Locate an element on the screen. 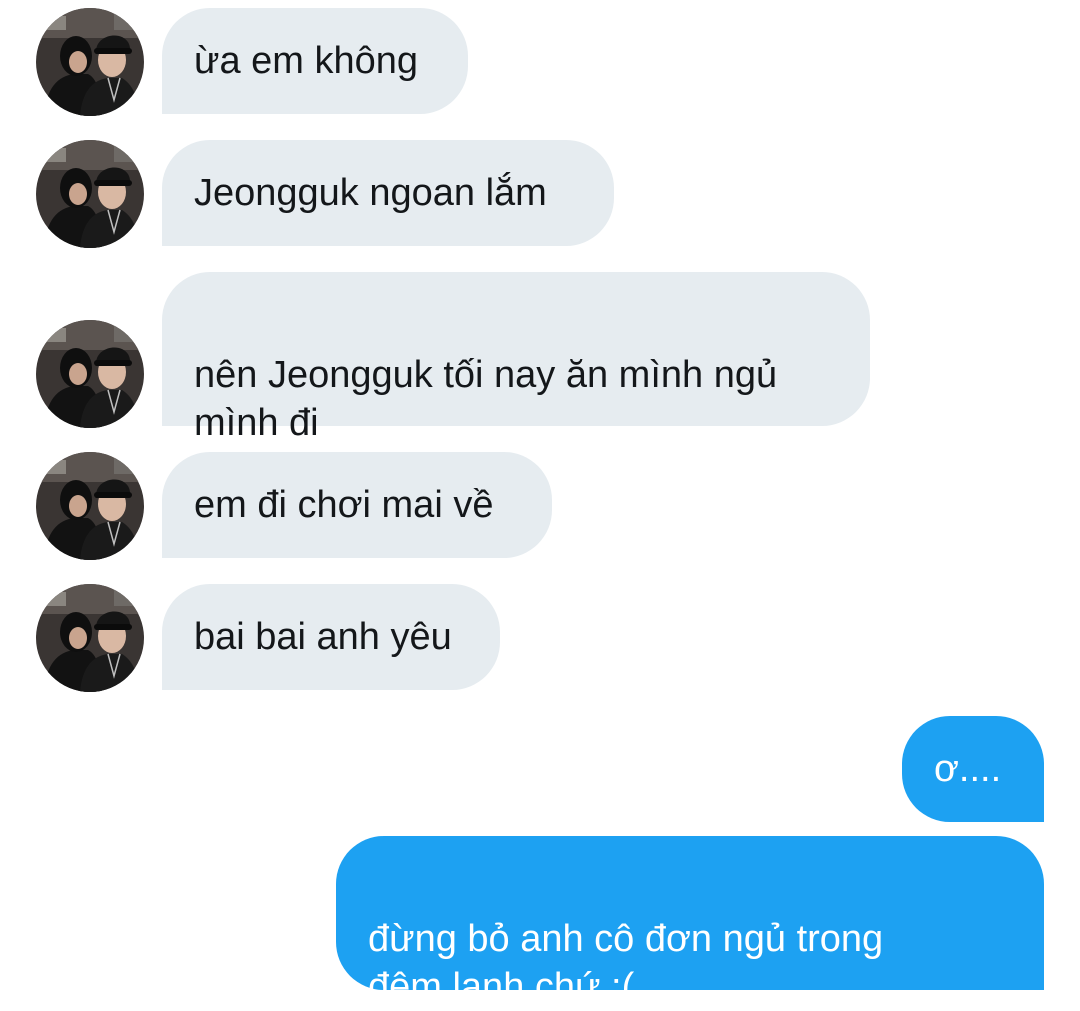 The height and width of the screenshot is (1011, 1080). message-text: bai bai anh yêu is located at coordinates (323, 637).